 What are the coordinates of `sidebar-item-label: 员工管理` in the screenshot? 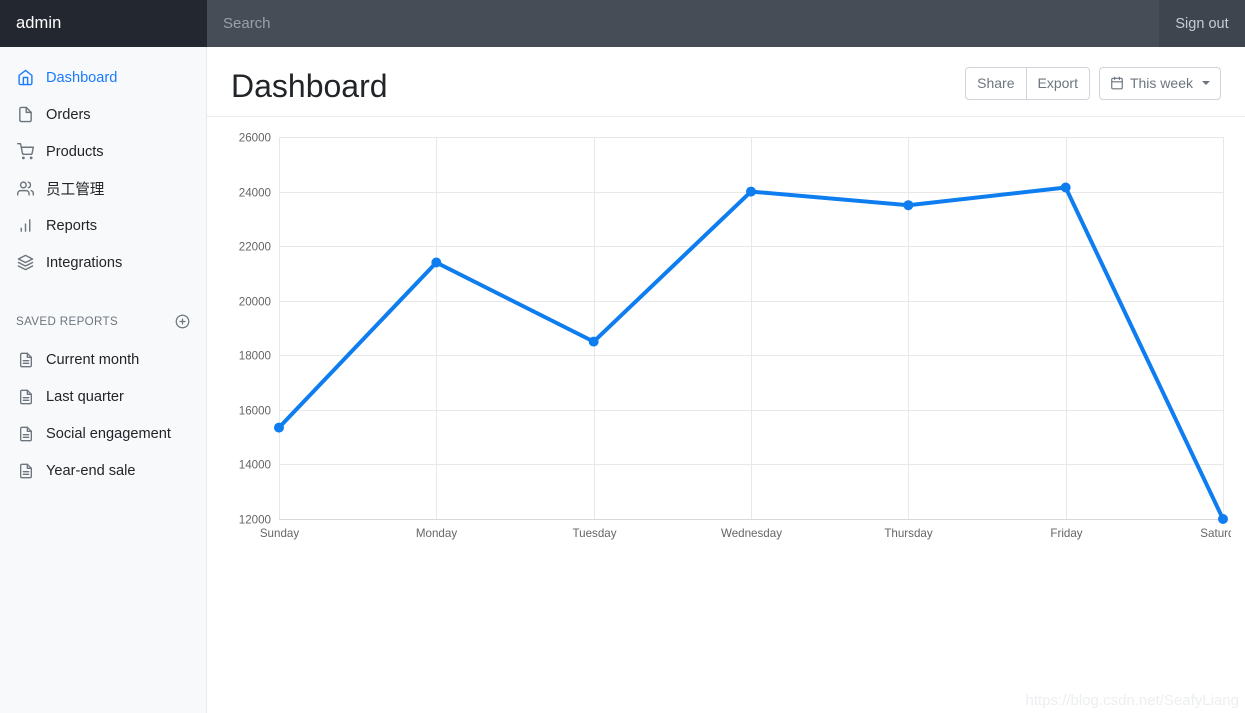 It's located at (75, 190).